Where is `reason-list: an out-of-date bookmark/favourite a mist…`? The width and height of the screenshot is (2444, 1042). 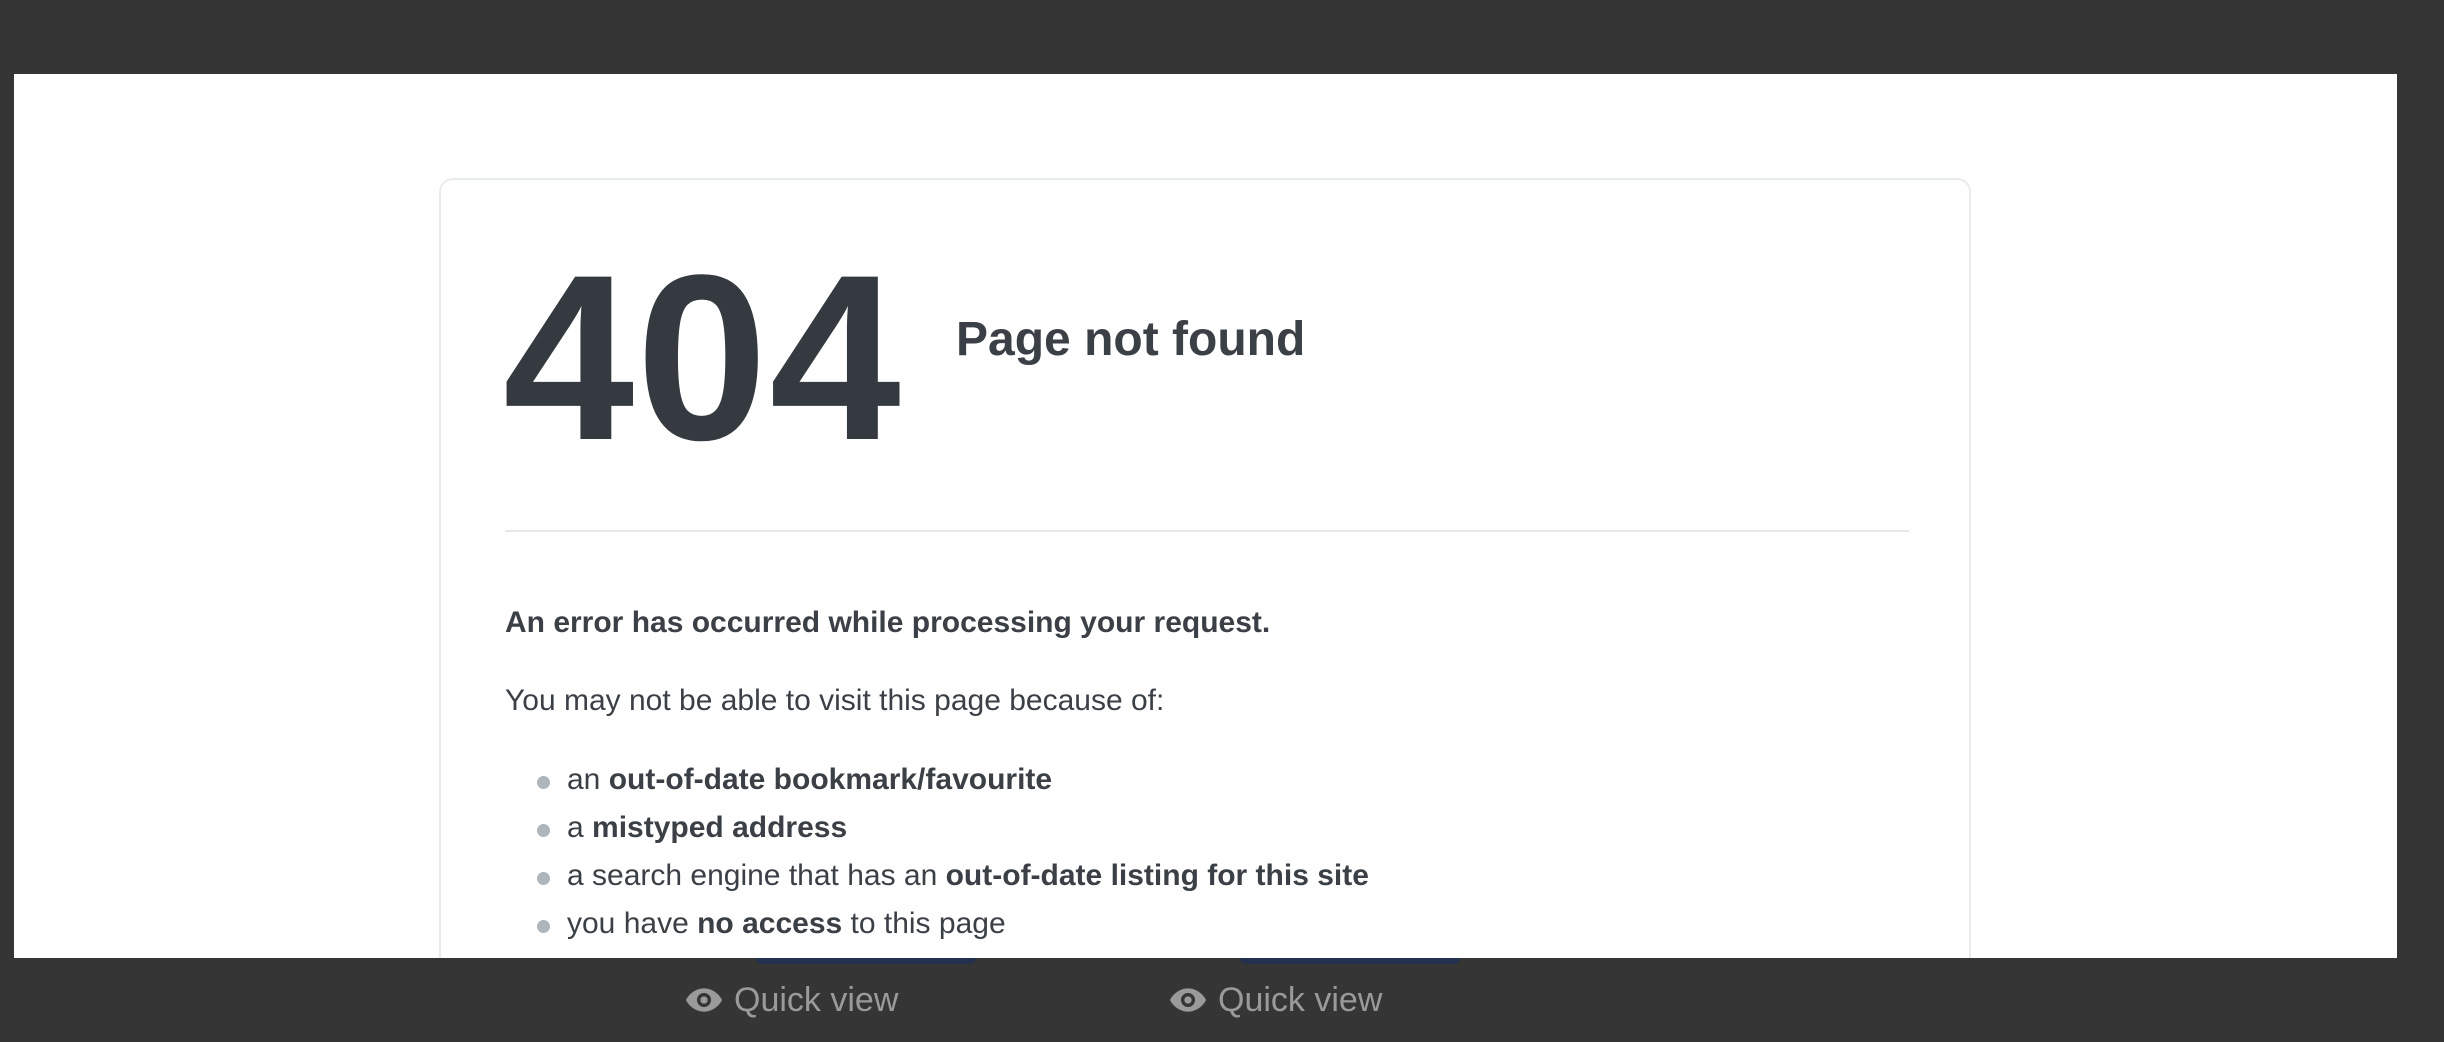
reason-list: an out-of-date bookmark/favourite a mist… is located at coordinates (937, 852).